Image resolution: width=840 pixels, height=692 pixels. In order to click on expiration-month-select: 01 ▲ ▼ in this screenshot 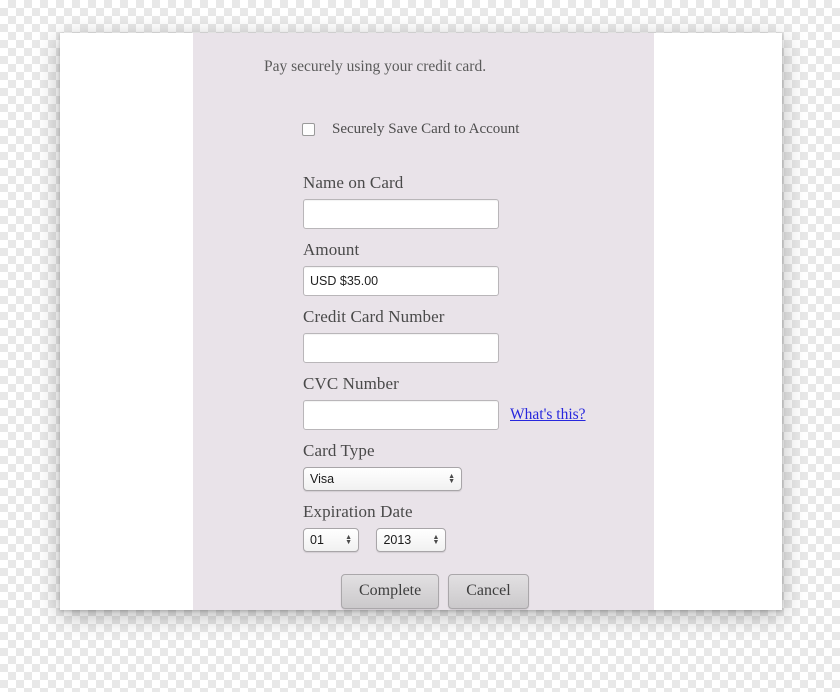, I will do `click(331, 540)`.